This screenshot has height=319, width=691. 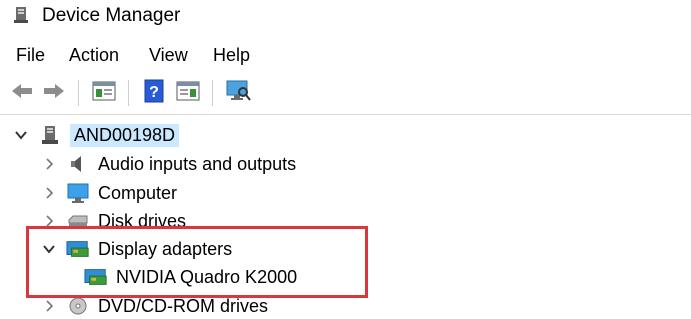 What do you see at coordinates (138, 192) in the screenshot?
I see `tree-item-label: Computer` at bounding box center [138, 192].